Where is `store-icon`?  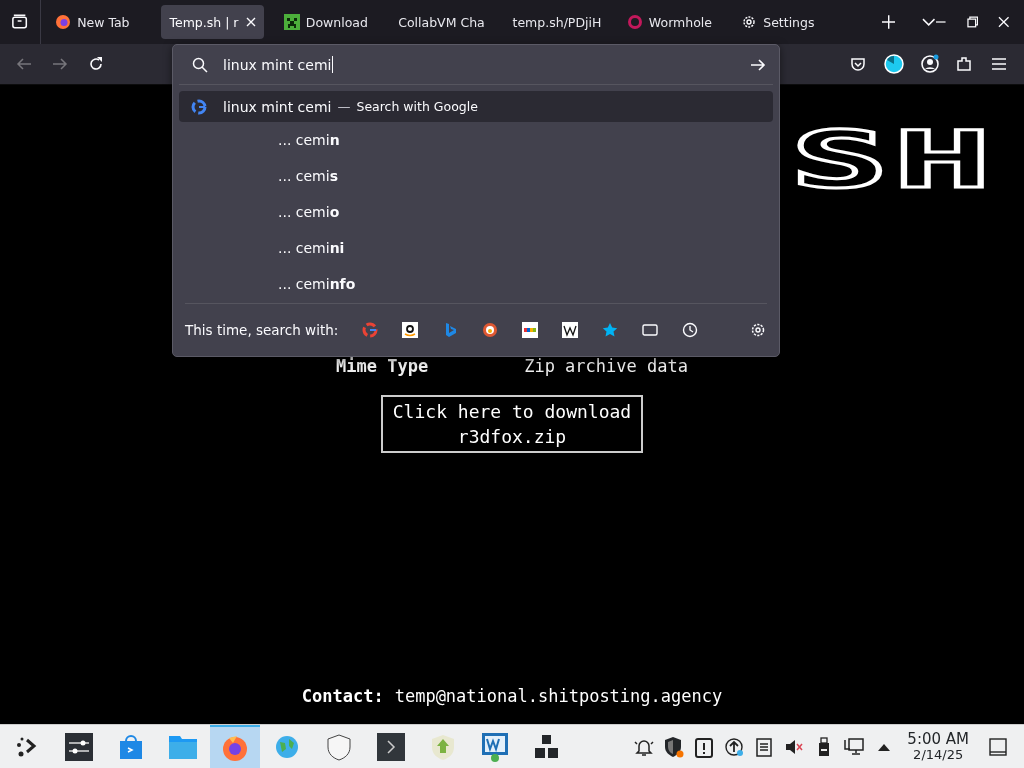
store-icon is located at coordinates (131, 747).